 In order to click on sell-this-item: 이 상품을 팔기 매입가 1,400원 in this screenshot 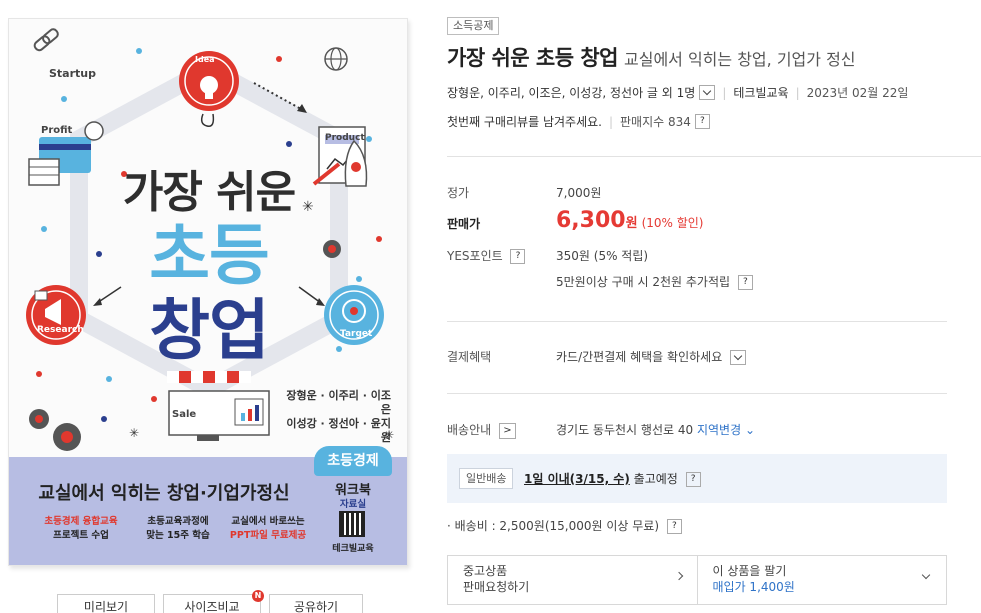, I will do `click(821, 580)`.